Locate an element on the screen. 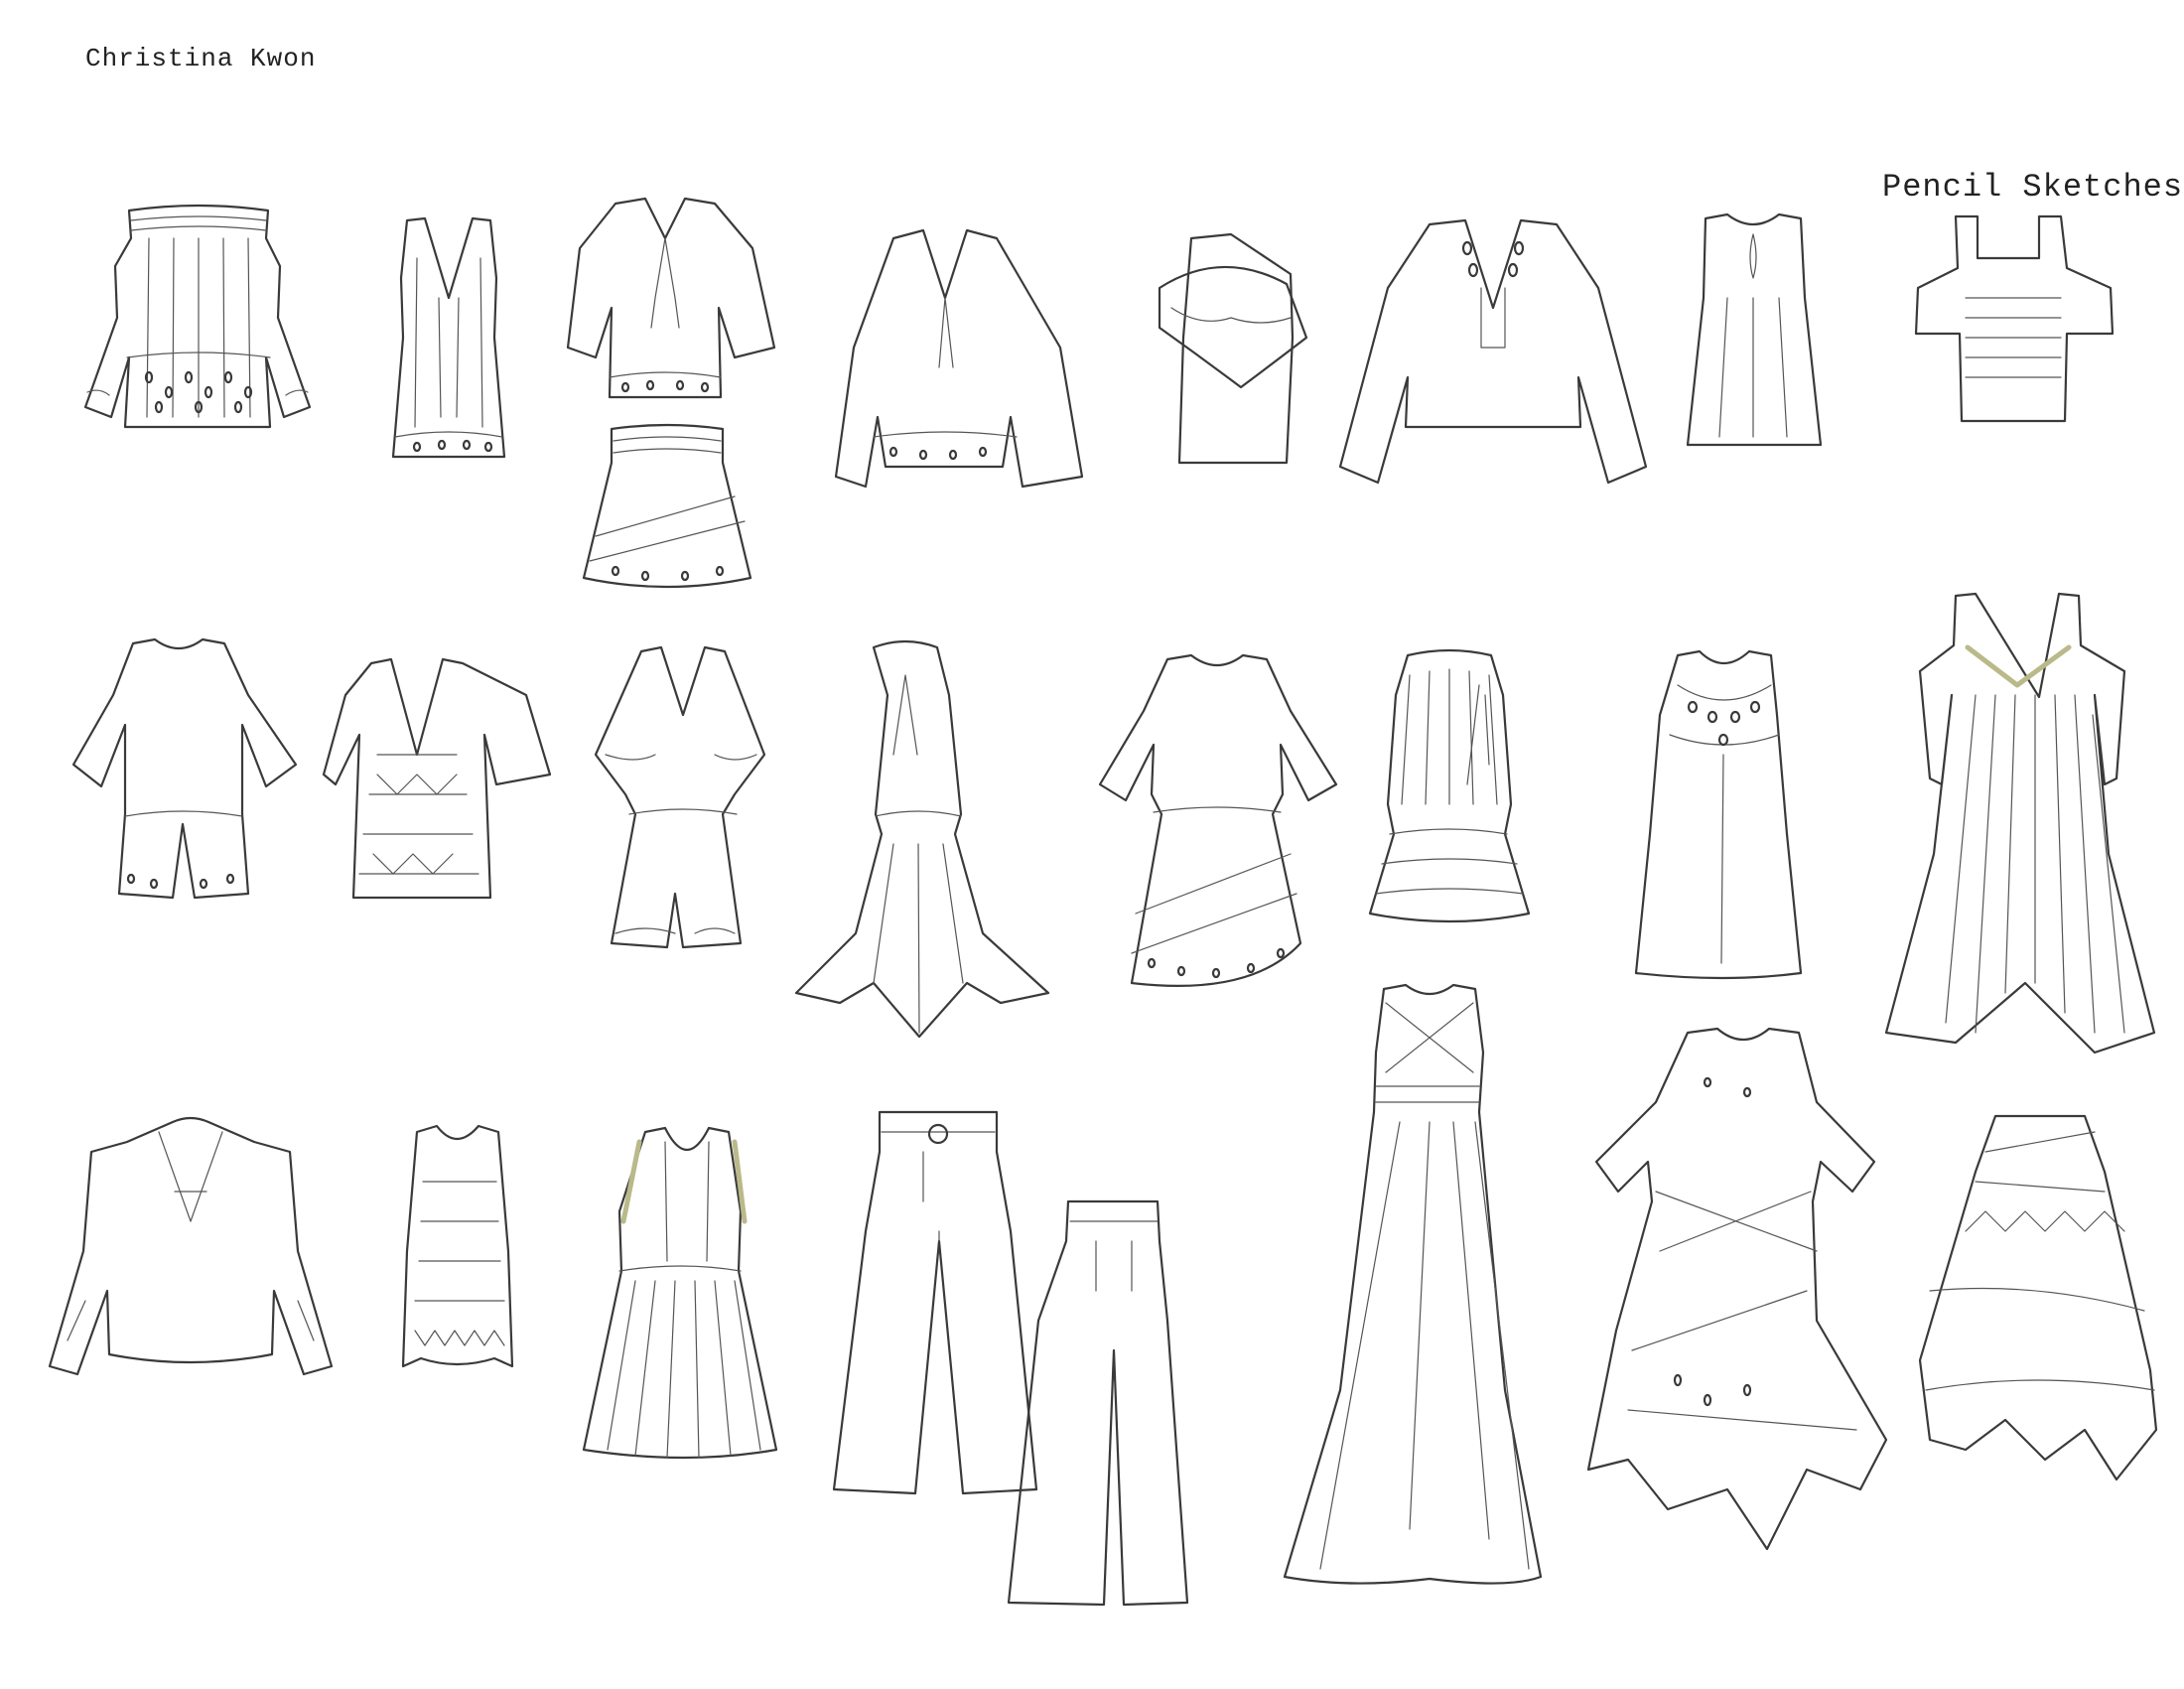 The image size is (2184, 1689). sketch-square-neck-top is located at coordinates (2014, 319).